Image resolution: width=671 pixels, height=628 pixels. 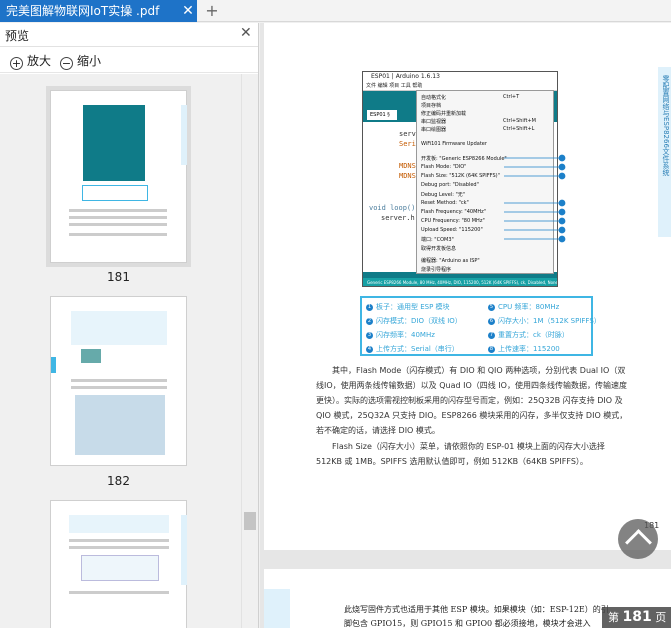 What do you see at coordinates (277, 608) in the screenshot?
I see `page-side-strip` at bounding box center [277, 608].